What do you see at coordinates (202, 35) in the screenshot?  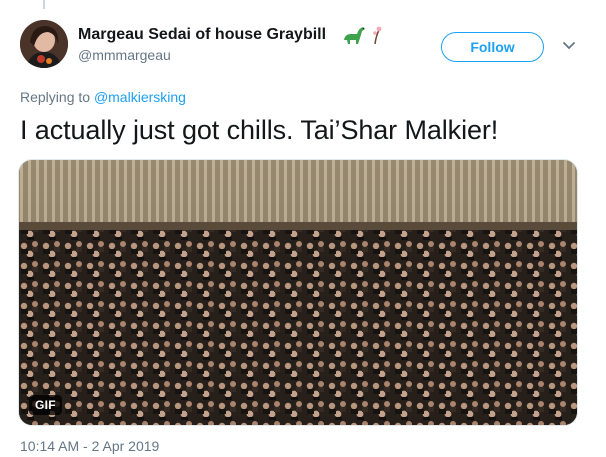 I see `author-display-name: Margeau Sedai of house Graybill` at bounding box center [202, 35].